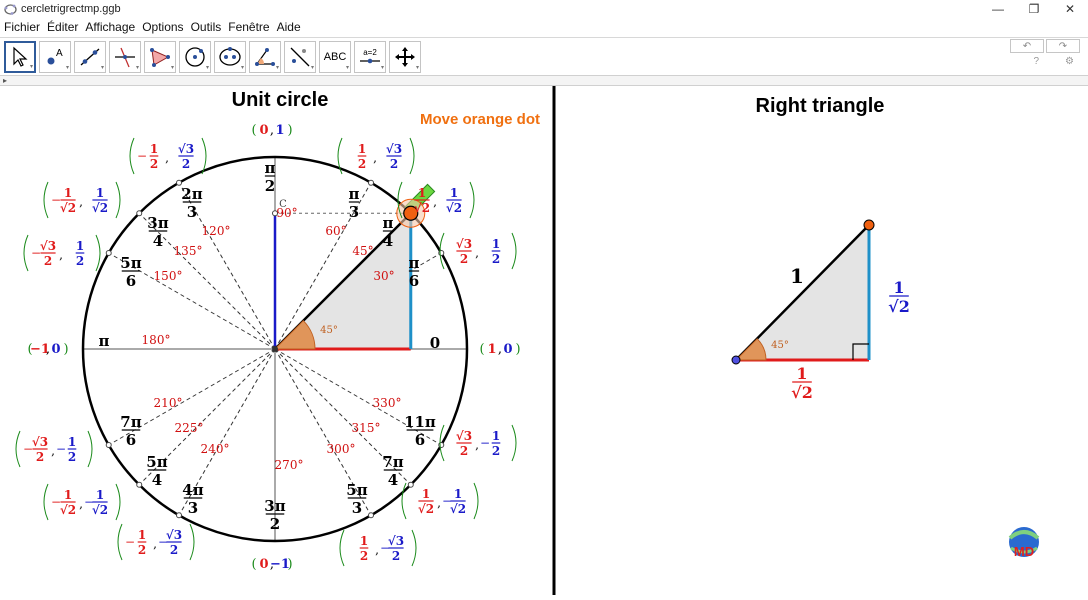 The width and height of the screenshot is (1088, 600). Describe the element at coordinates (48, 261) in the screenshot. I see `coord-pair-5-x-den: 2` at that location.